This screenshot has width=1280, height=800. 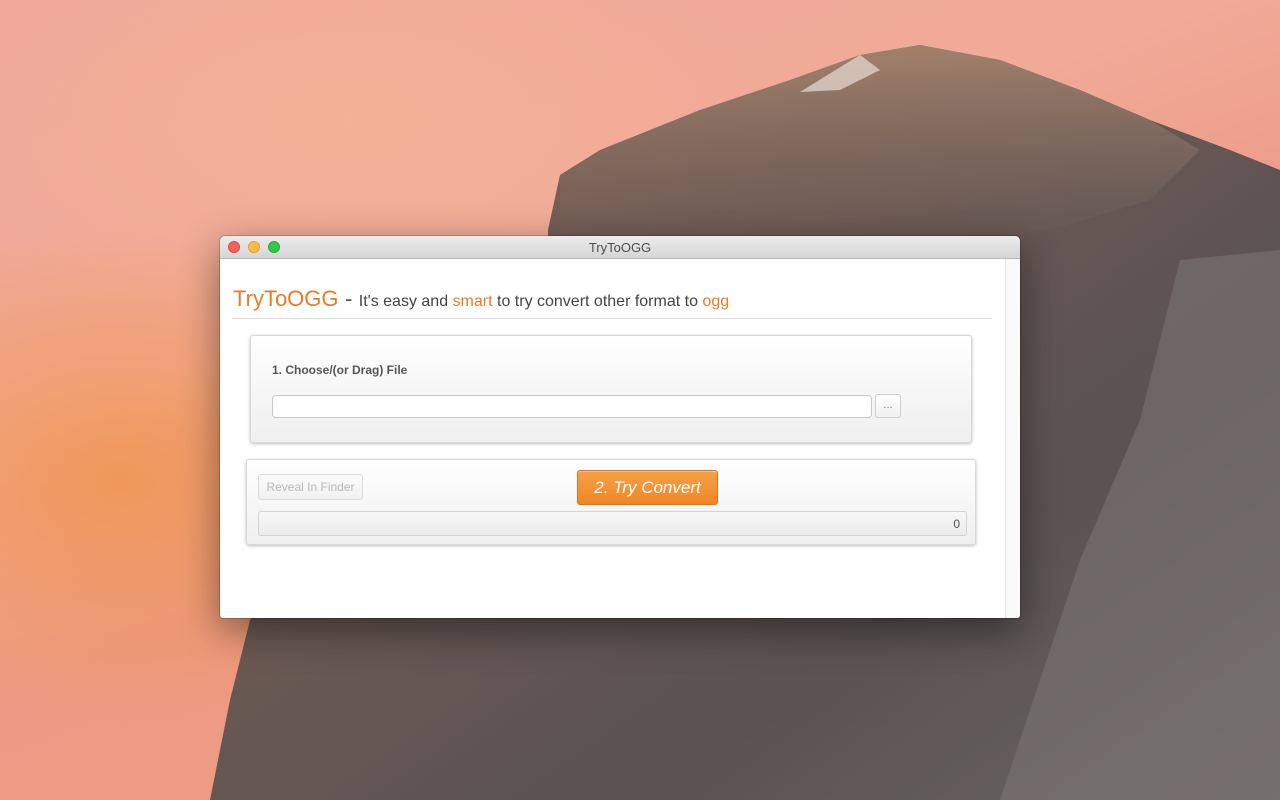 I want to click on convert-panel: Reveal In Finder 2. Try Convert 0, so click(x=611, y=502).